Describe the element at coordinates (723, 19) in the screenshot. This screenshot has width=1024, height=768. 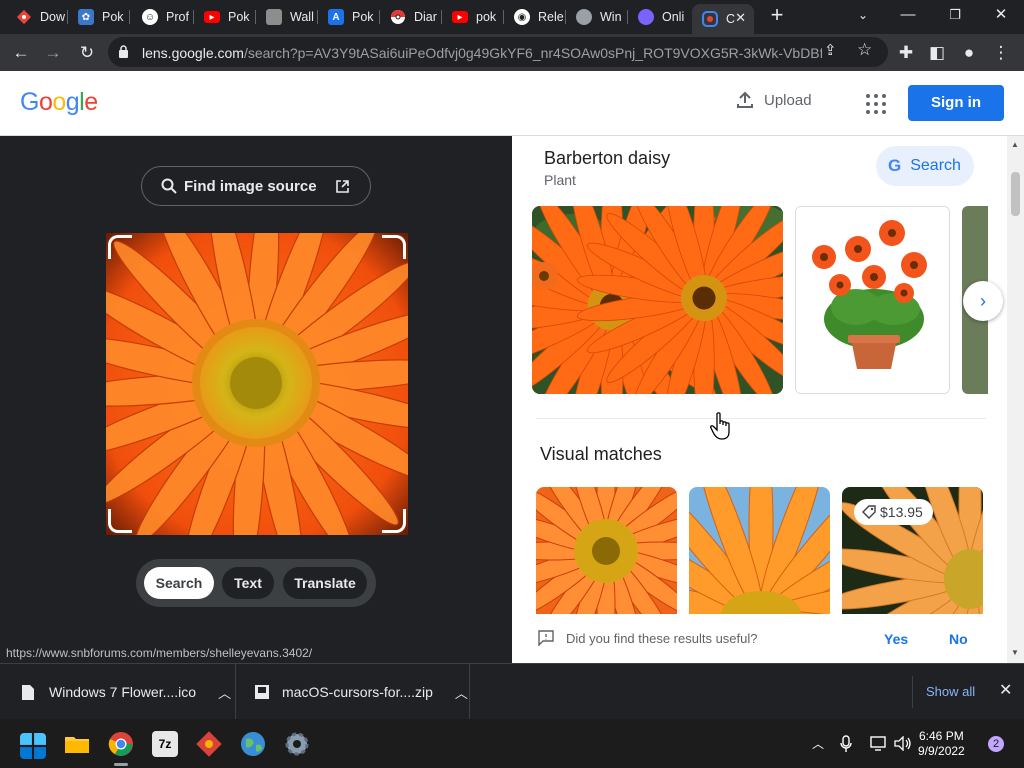
I see `browser-tab-active: C ✕` at that location.